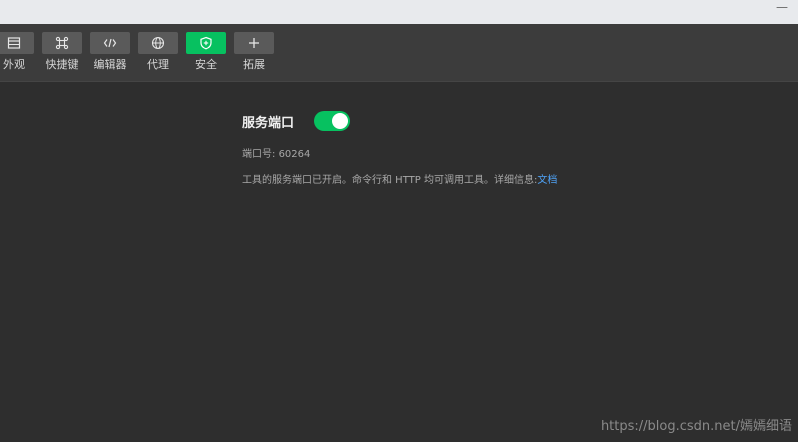 This screenshot has height=442, width=798. What do you see at coordinates (14, 43) in the screenshot?
I see `window-icon` at bounding box center [14, 43].